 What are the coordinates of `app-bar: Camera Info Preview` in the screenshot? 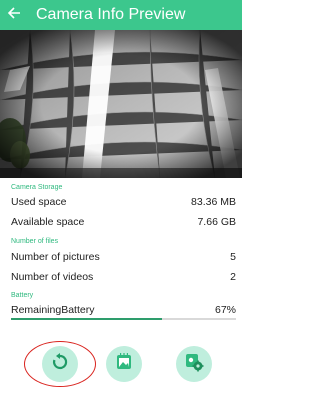 It's located at (121, 15).